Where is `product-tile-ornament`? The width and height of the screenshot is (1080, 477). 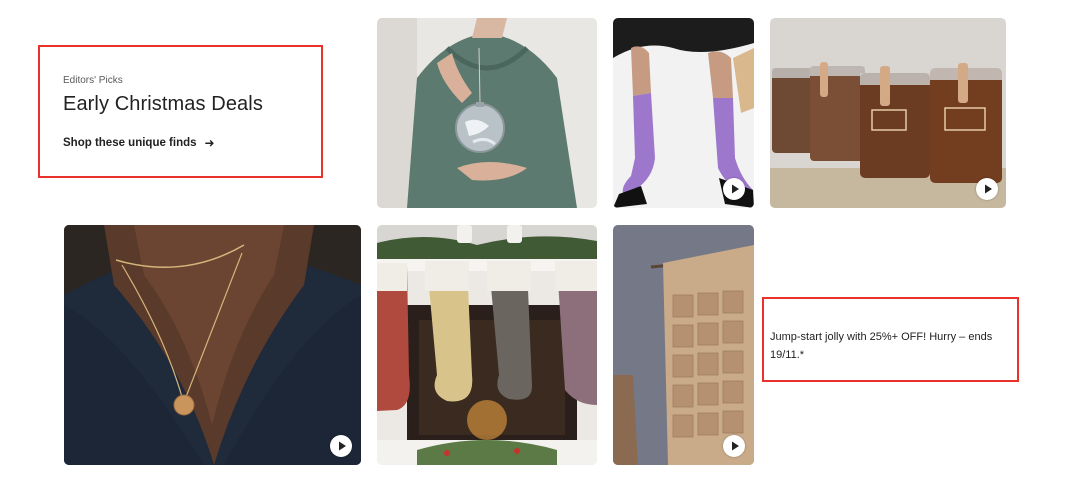 product-tile-ornament is located at coordinates (487, 113).